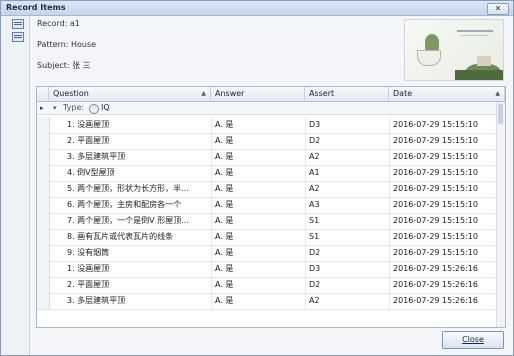 The image size is (514, 356). What do you see at coordinates (271, 157) in the screenshot?
I see `table-row: 3. 多层建筑平顶 A. 是 A2 2016-07-29 15:15:10` at bounding box center [271, 157].